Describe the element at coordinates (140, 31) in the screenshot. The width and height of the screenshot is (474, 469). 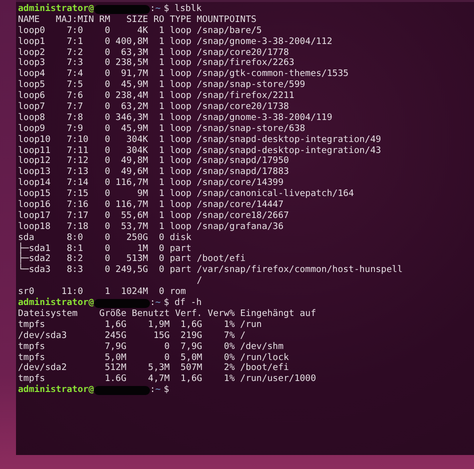
I see `output-line: loop0 7:0 0 4K 1 loop /snap/bare/5` at that location.